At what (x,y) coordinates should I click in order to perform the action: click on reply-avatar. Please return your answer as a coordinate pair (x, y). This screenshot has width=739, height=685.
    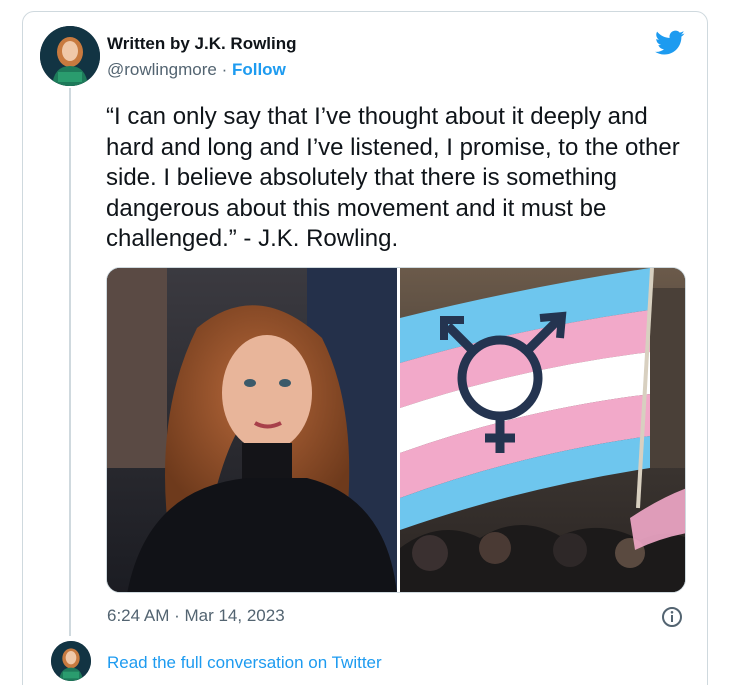
    Looking at the image, I should click on (71, 661).